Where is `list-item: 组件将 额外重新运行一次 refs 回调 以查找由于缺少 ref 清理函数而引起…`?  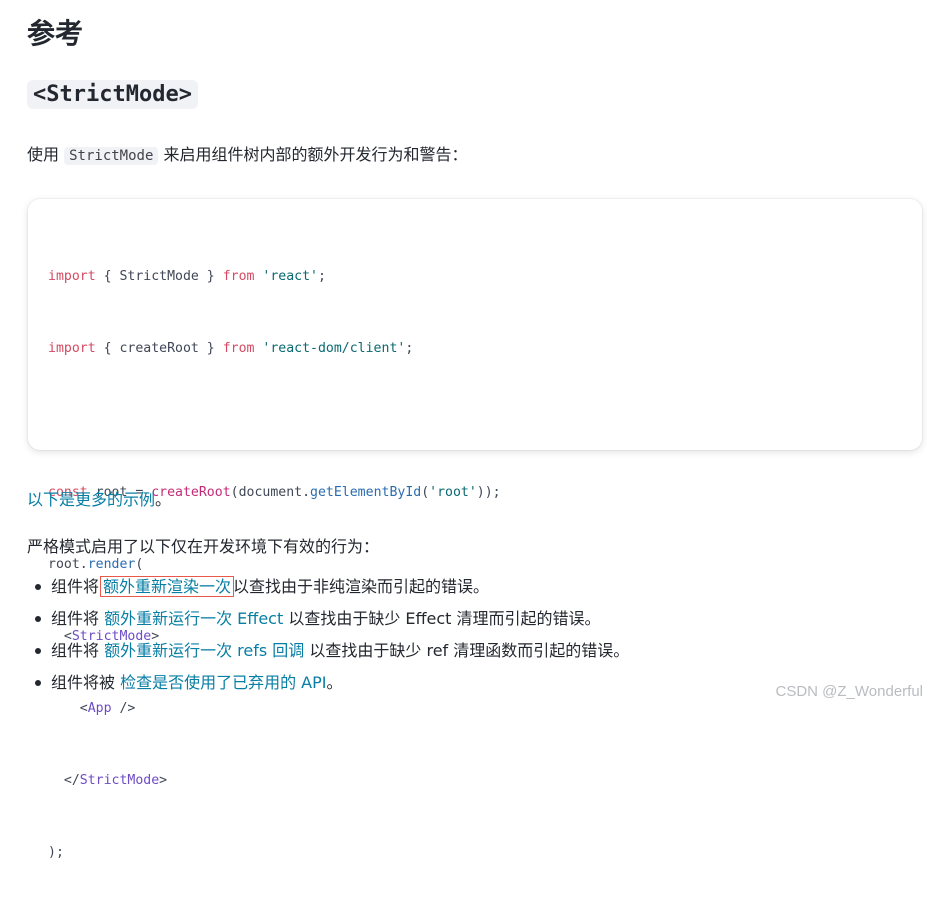
list-item: 组件将 额外重新运行一次 refs 回调 以查找由于缺少 ref 清理函数而引起… is located at coordinates (328, 651).